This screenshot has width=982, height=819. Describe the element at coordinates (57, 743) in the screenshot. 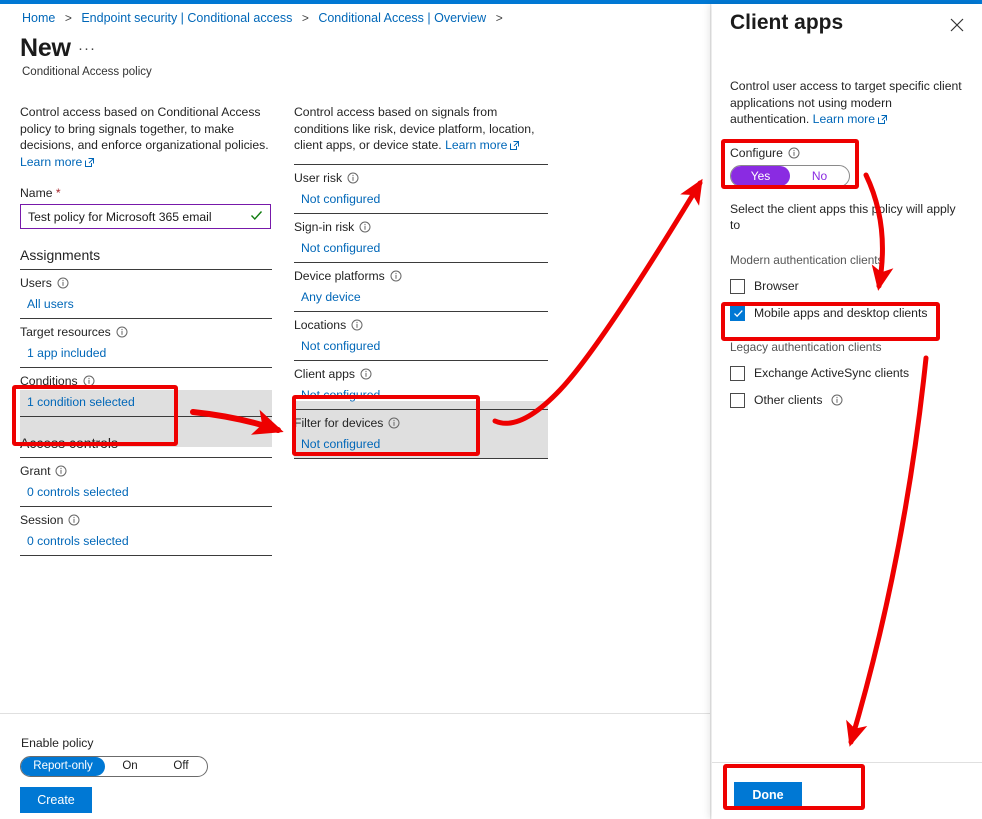

I see `enable-policy-label: Enable policy` at that location.